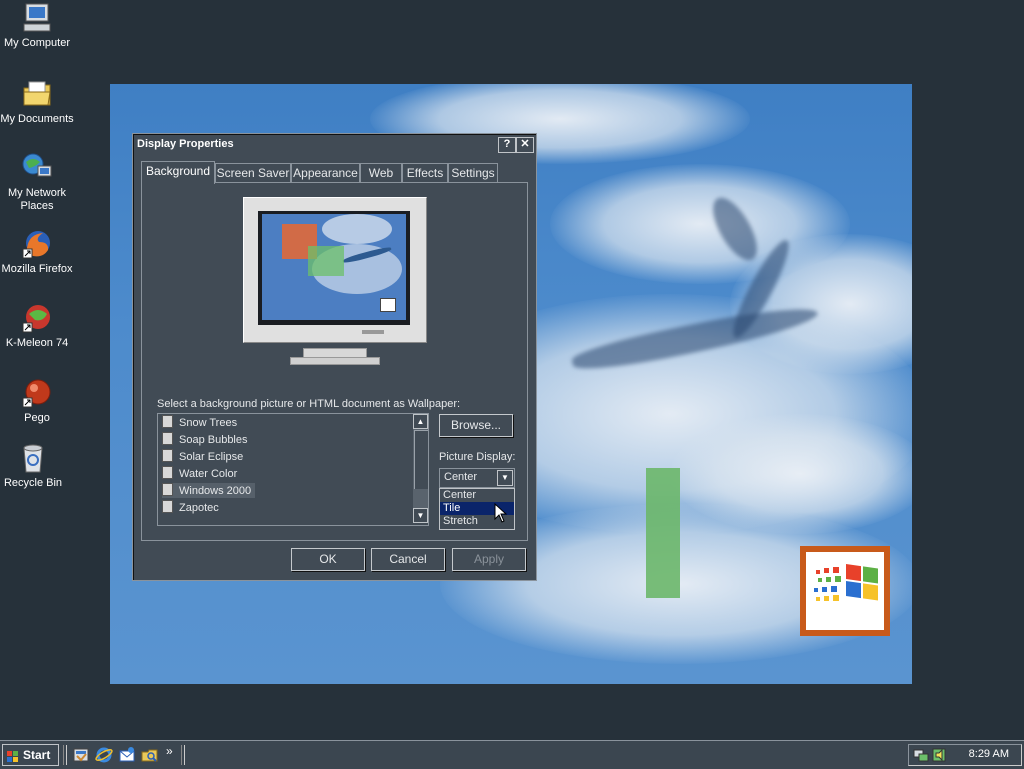 The width and height of the screenshot is (1024, 769). I want to click on firefox-icon, so click(37, 244).